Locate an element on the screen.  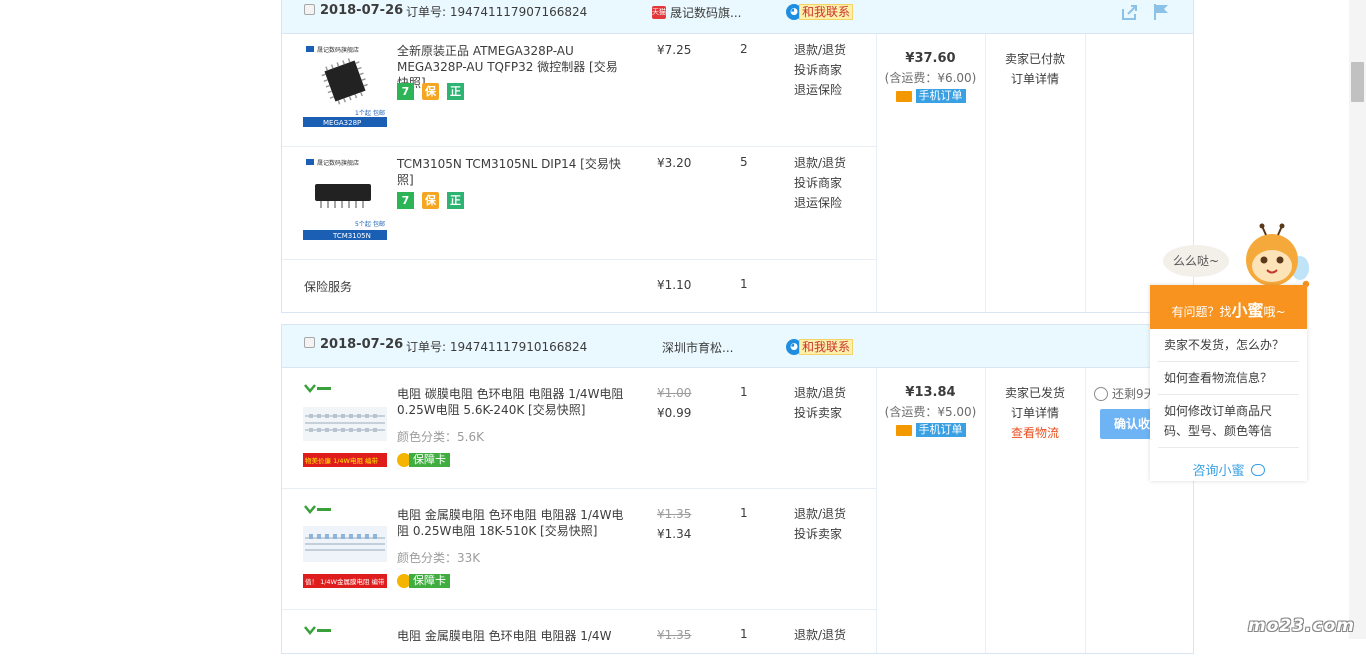
product-thumbnail is located at coordinates (345, 638).